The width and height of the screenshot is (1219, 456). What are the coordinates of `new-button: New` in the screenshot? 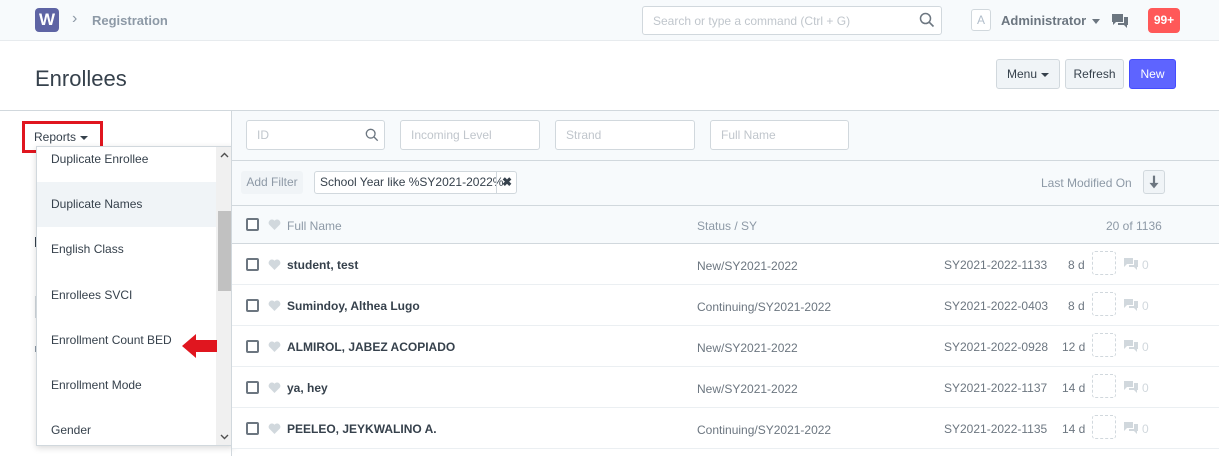 It's located at (1152, 74).